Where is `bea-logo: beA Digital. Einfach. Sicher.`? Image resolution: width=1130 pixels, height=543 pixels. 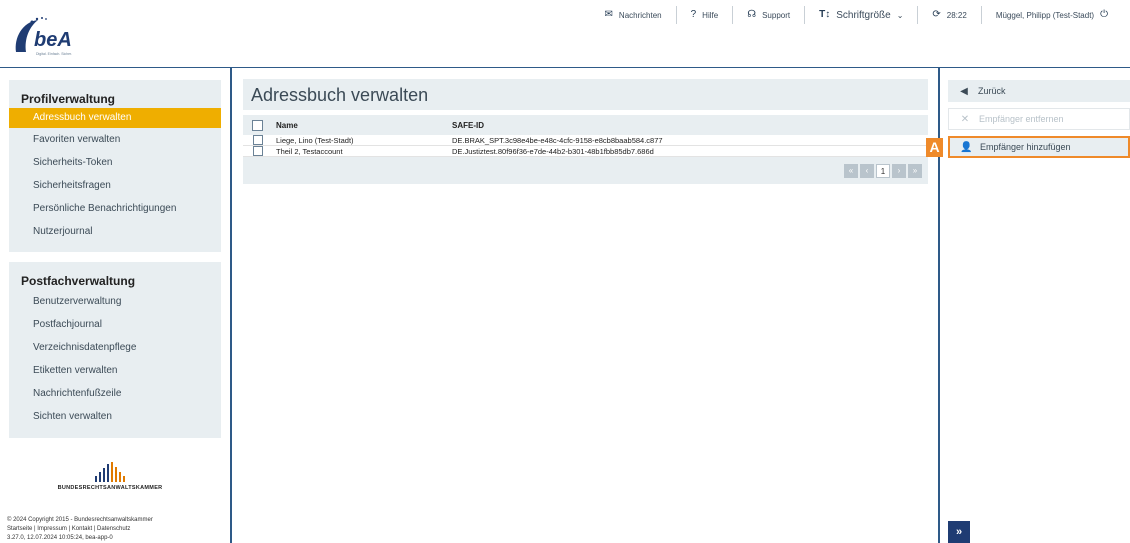
bea-logo: beA Digital. Einfach. Sicher. is located at coordinates (52, 37).